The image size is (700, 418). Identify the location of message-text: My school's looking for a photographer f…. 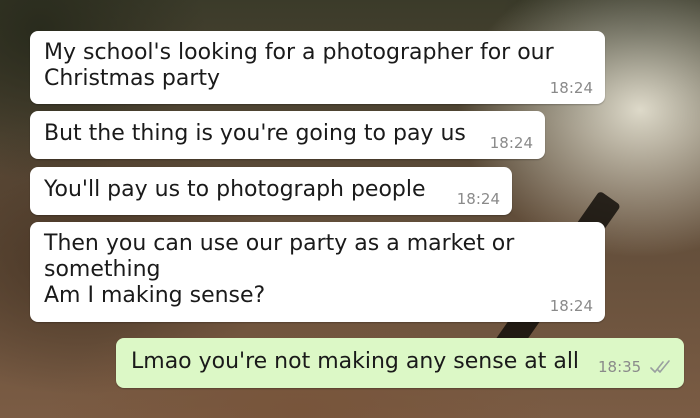
(299, 65).